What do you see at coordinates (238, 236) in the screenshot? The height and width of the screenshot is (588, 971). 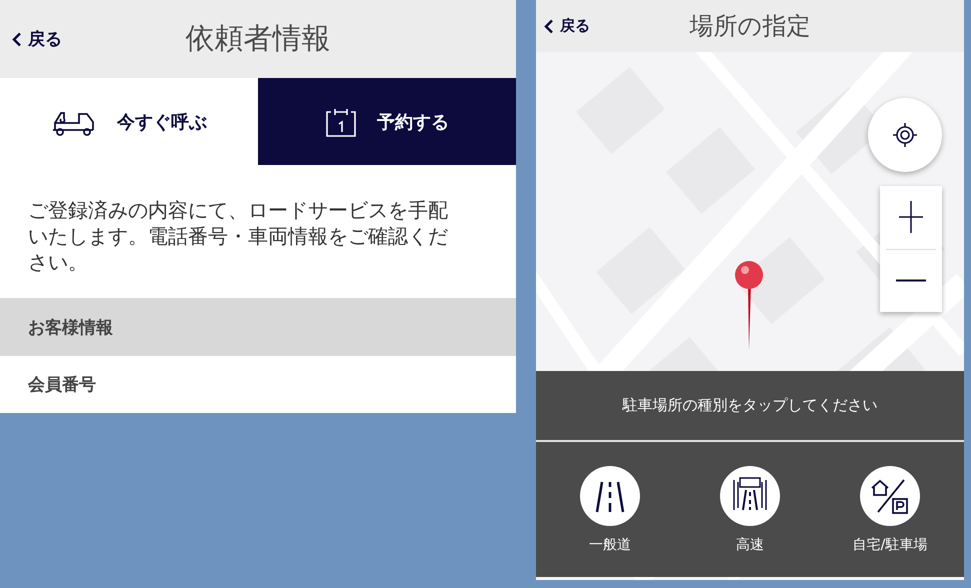 I see `info-message: ご登録済みの内容にて、ロードサービスを手配いたします。電話番号・車両情報をご確認ください。` at bounding box center [238, 236].